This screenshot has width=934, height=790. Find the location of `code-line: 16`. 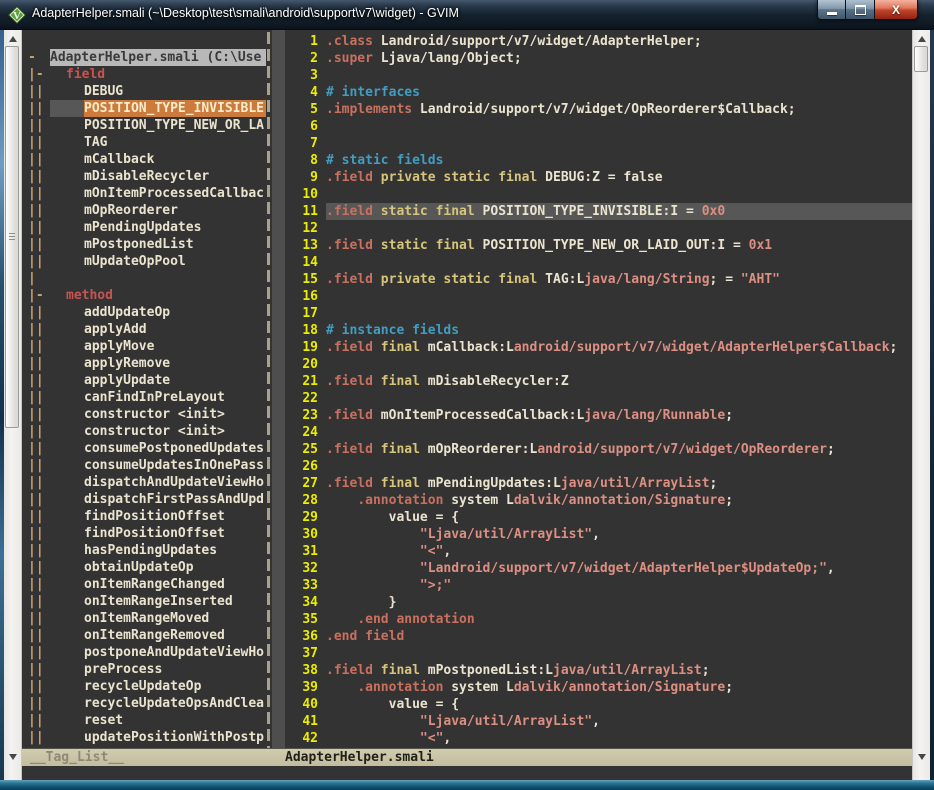

code-line: 16 is located at coordinates (592, 296).